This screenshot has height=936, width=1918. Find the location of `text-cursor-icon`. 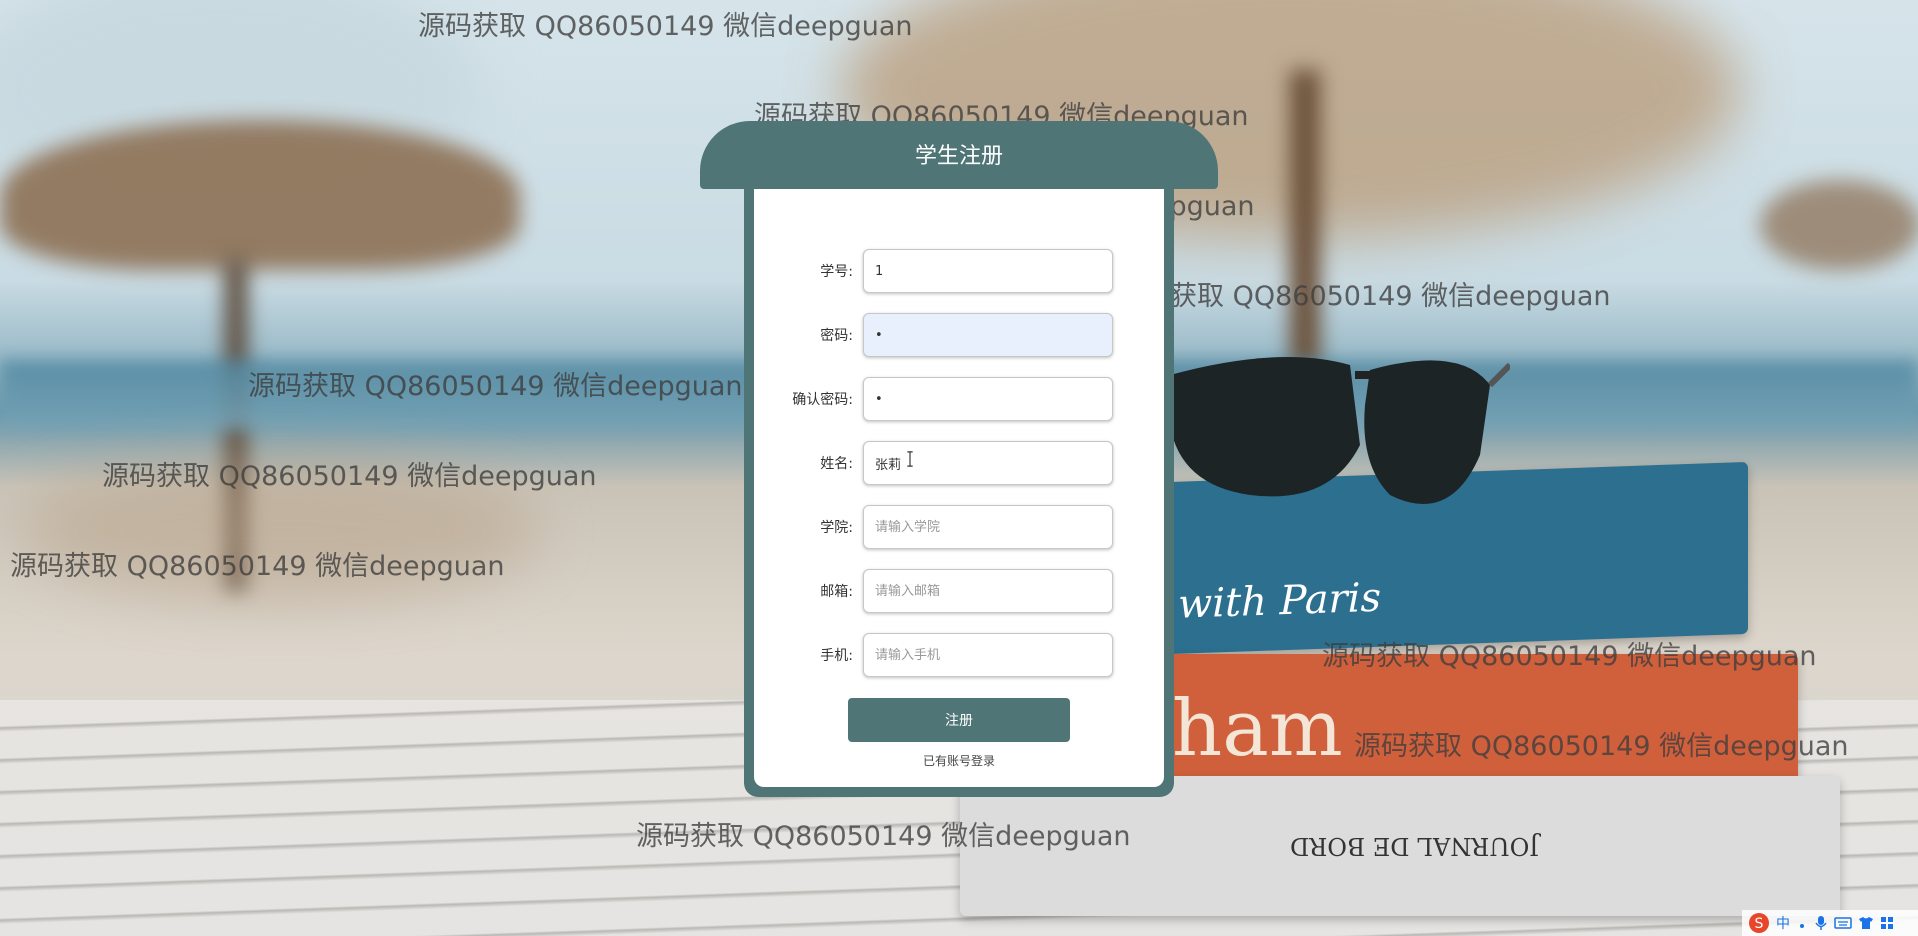

text-cursor-icon is located at coordinates (910, 459).